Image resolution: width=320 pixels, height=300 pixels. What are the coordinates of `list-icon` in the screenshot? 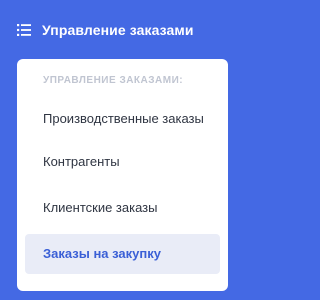 It's located at (24, 30).